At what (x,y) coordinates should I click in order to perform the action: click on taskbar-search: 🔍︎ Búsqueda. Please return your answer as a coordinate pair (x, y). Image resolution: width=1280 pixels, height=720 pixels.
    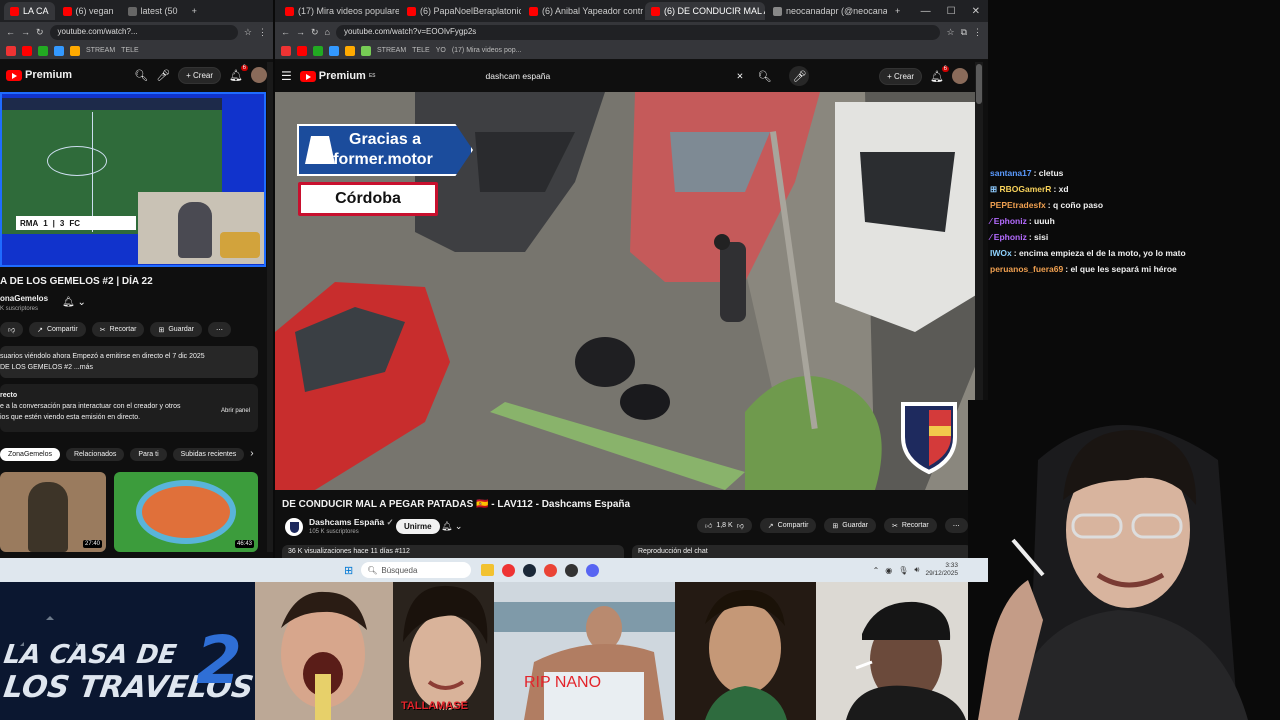
    Looking at the image, I should click on (416, 570).